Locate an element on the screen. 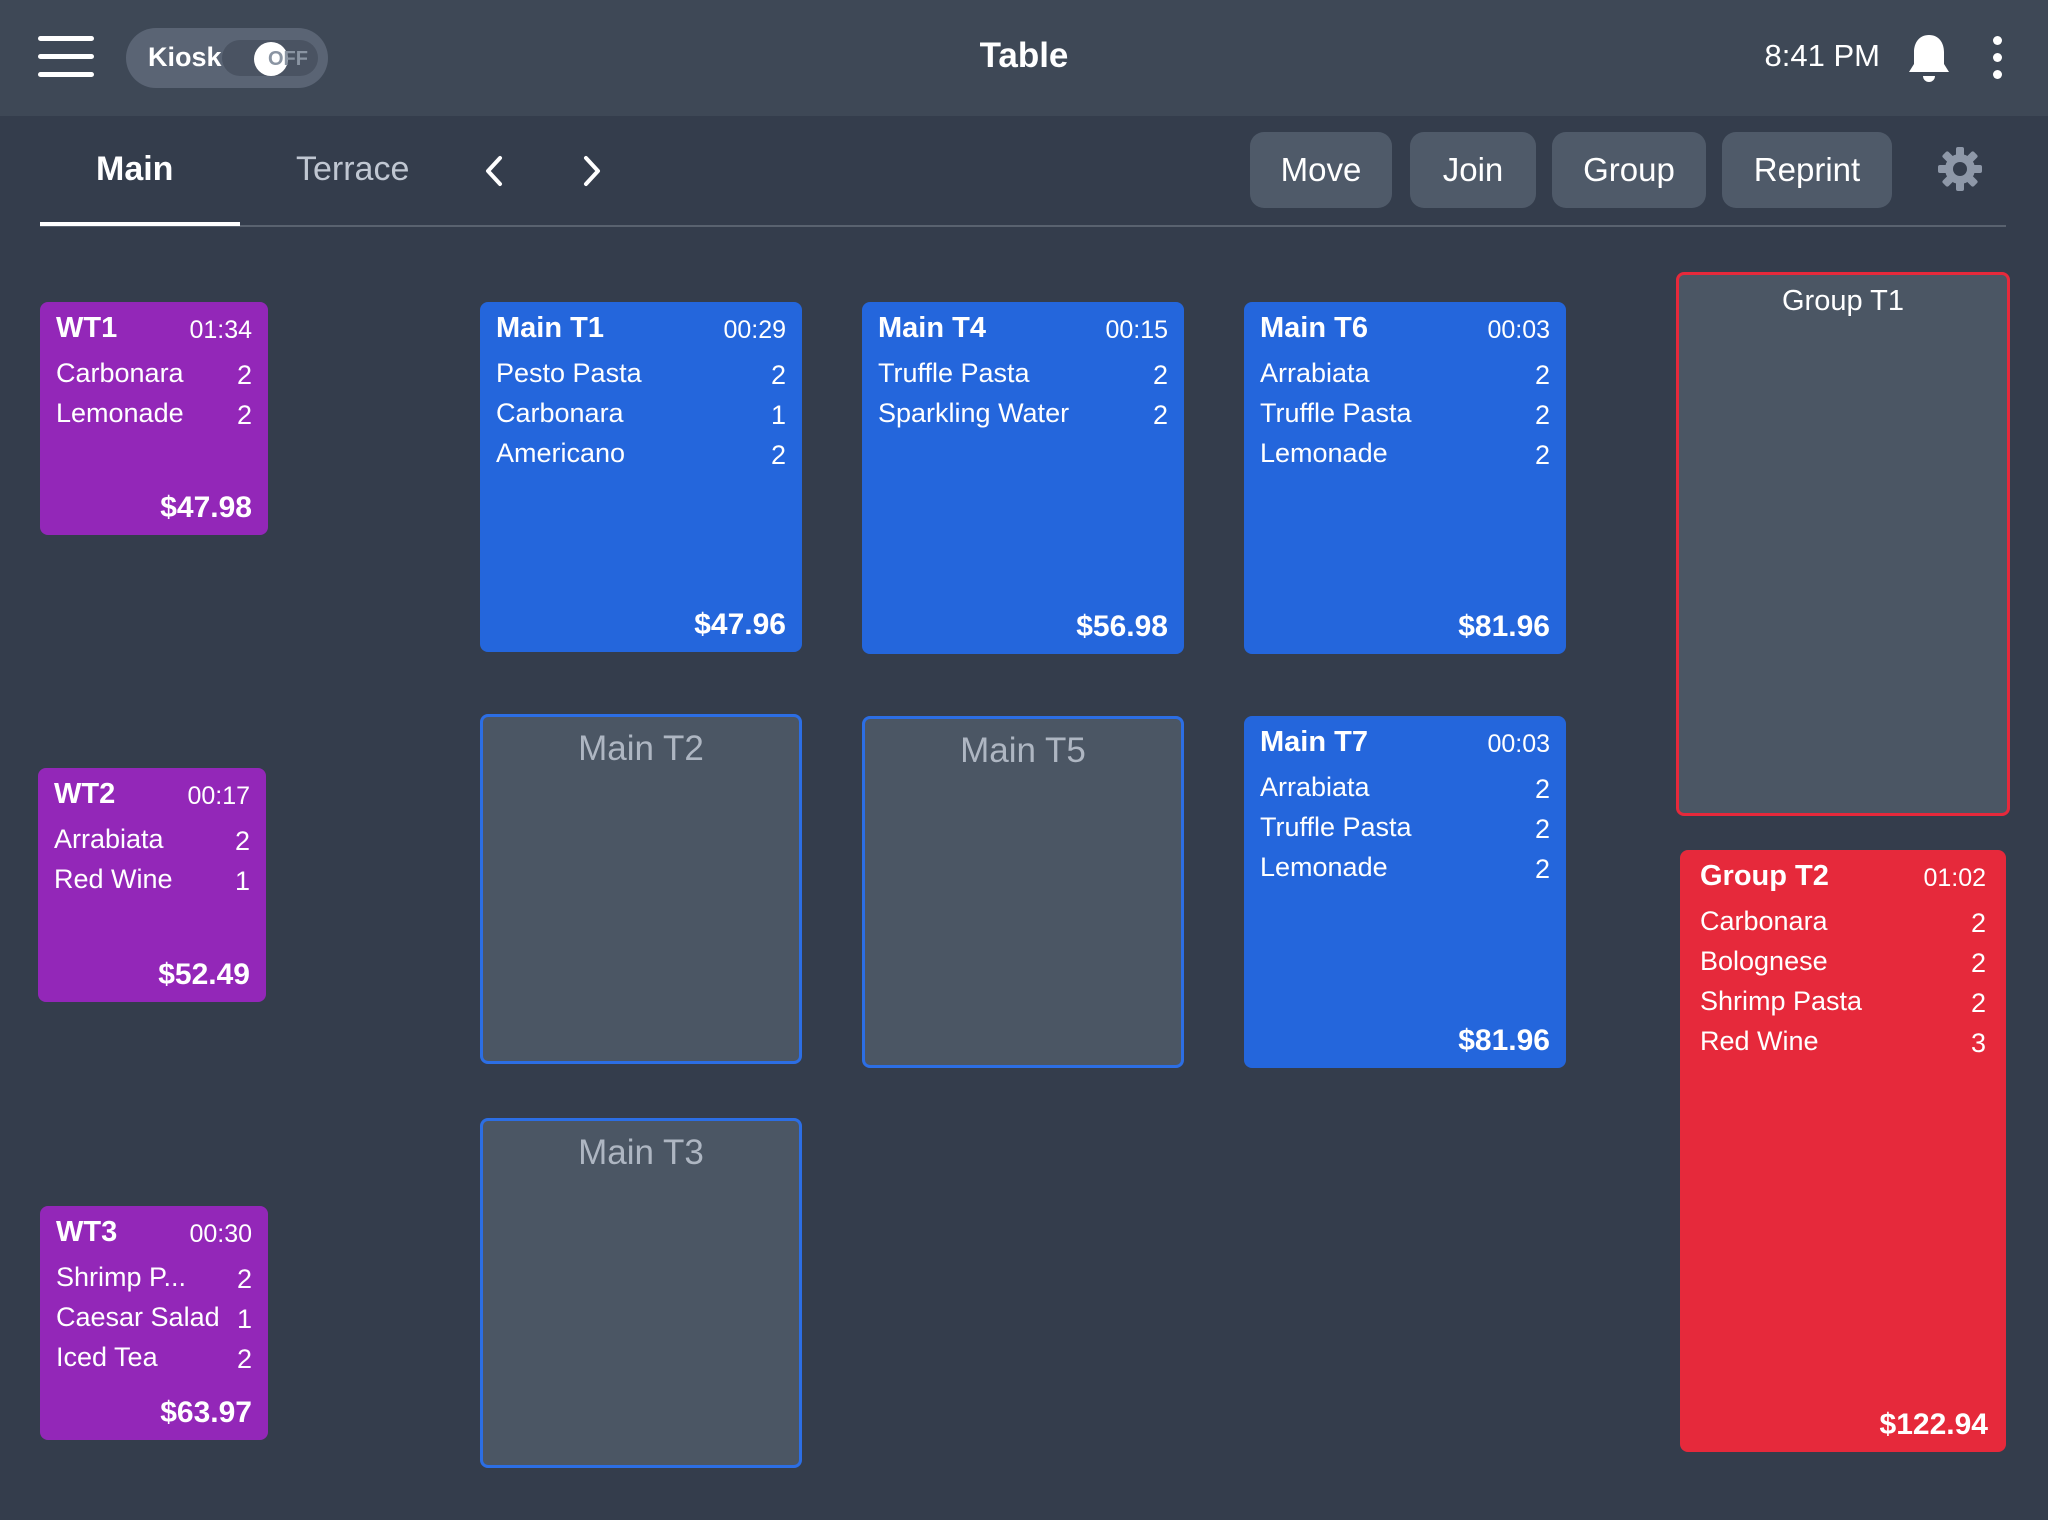 This screenshot has height=1520, width=2048. list-item: Red Wine 3 is located at coordinates (1843, 1042).